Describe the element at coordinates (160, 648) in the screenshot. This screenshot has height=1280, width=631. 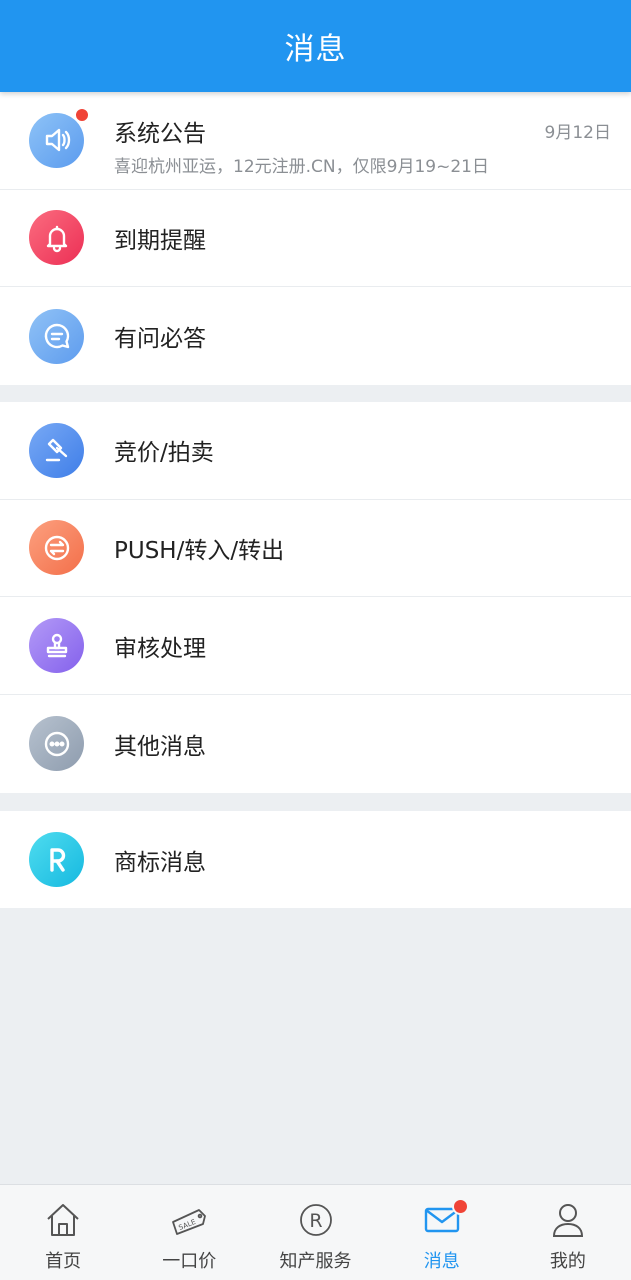
I see `row-title: 审核处理` at that location.